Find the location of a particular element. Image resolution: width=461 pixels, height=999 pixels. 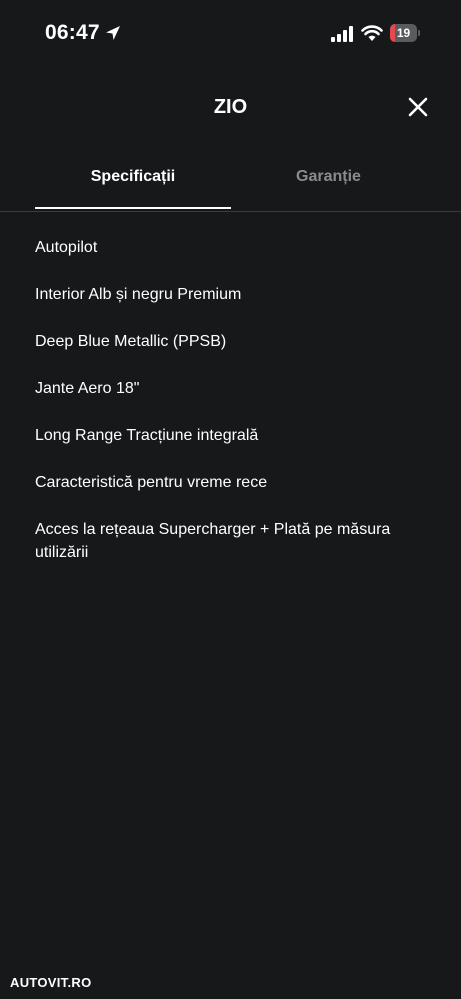

list-item: Jante Aero 18" is located at coordinates (87, 388).